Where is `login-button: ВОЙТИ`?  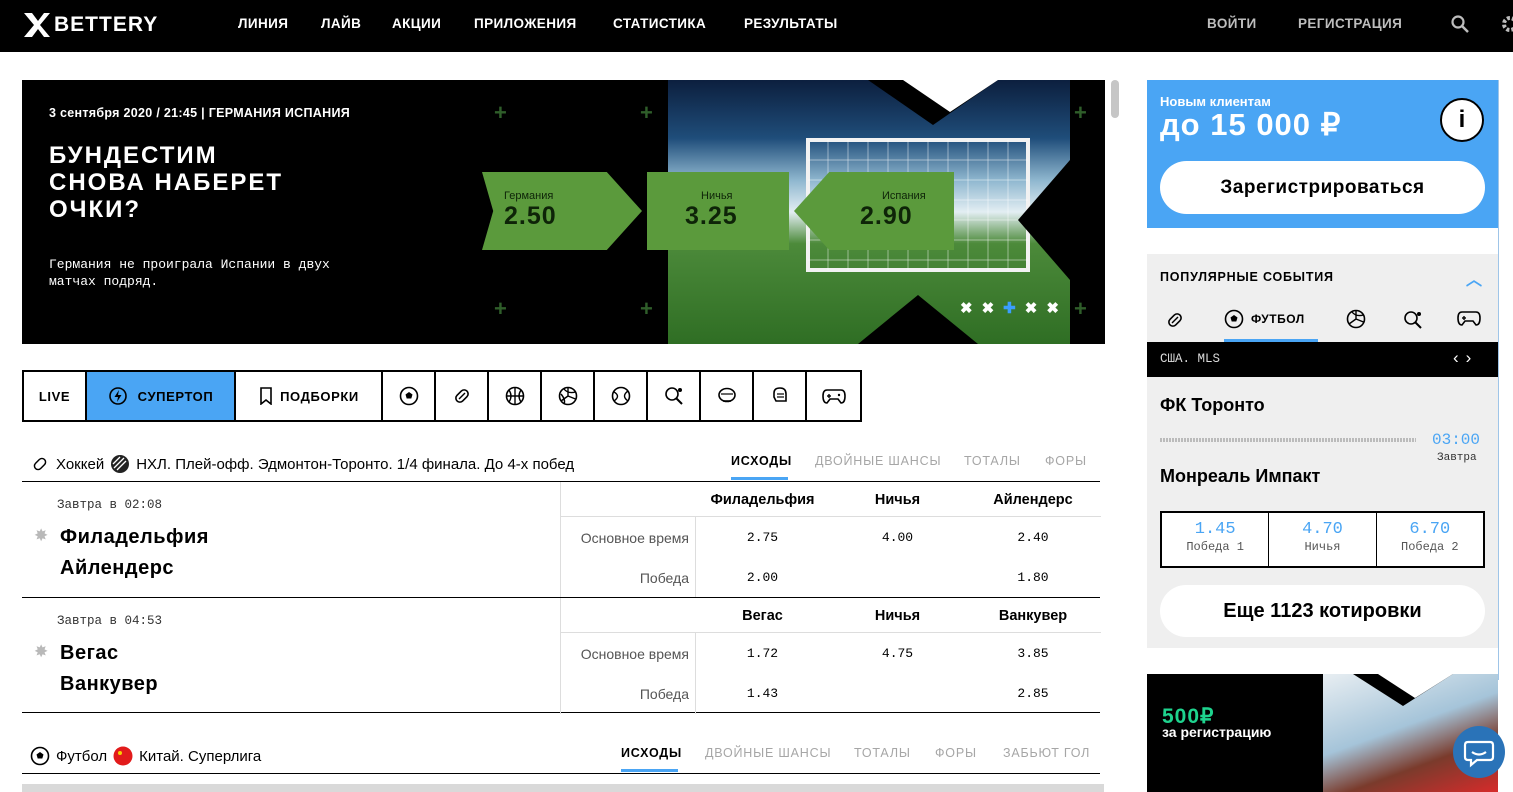
login-button: ВОЙТИ is located at coordinates (1232, 23).